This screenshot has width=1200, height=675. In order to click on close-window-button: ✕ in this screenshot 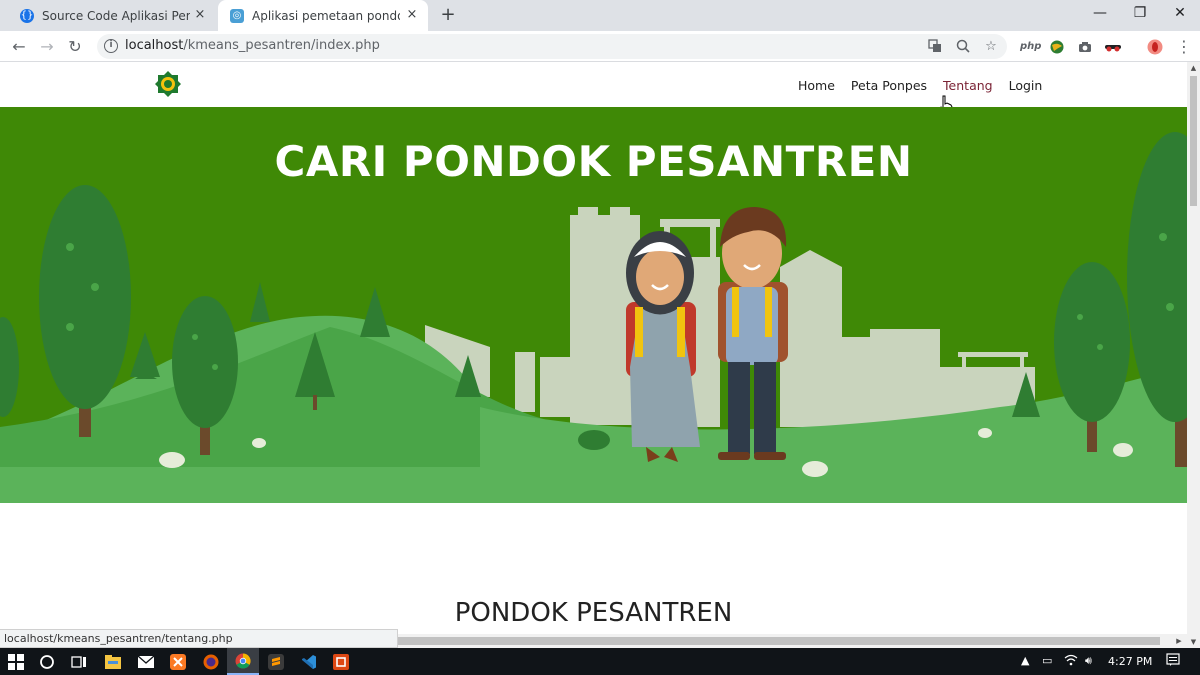, I will do `click(1180, 14)`.